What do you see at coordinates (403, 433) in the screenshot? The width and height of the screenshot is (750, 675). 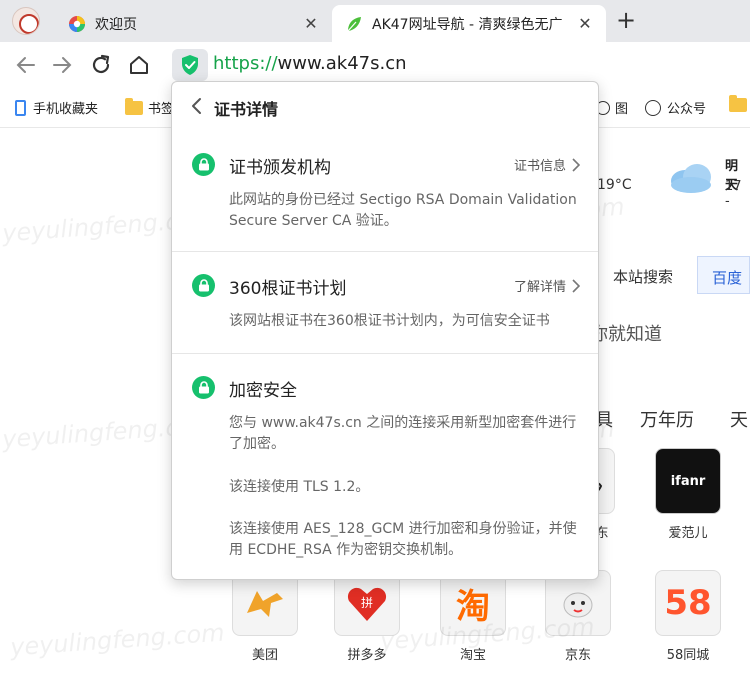 I see `encryption-description: 您与 www.ak47s.cn 之间的连接采用新型加密套件进行了加密。` at bounding box center [403, 433].